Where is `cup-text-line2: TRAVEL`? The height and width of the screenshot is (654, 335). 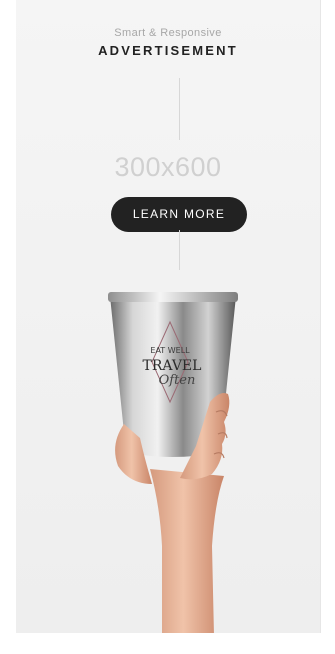
cup-text-line2: TRAVEL is located at coordinates (172, 366).